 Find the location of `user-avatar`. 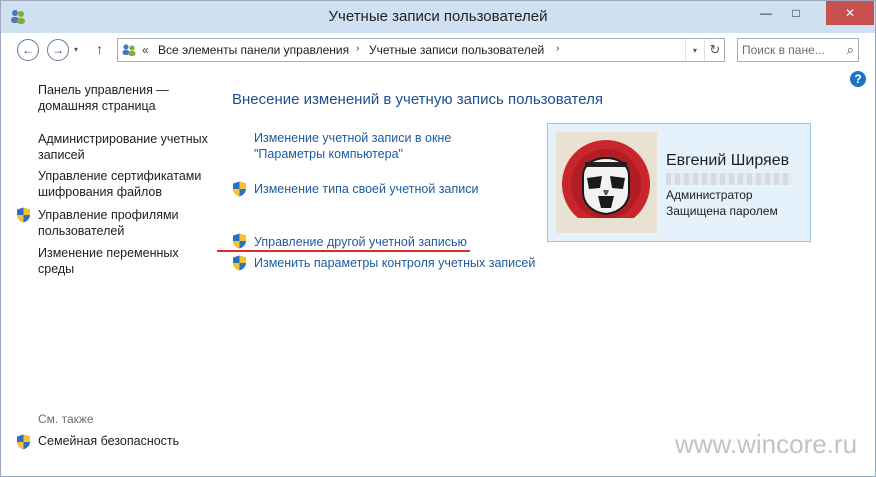

user-avatar is located at coordinates (606, 182).